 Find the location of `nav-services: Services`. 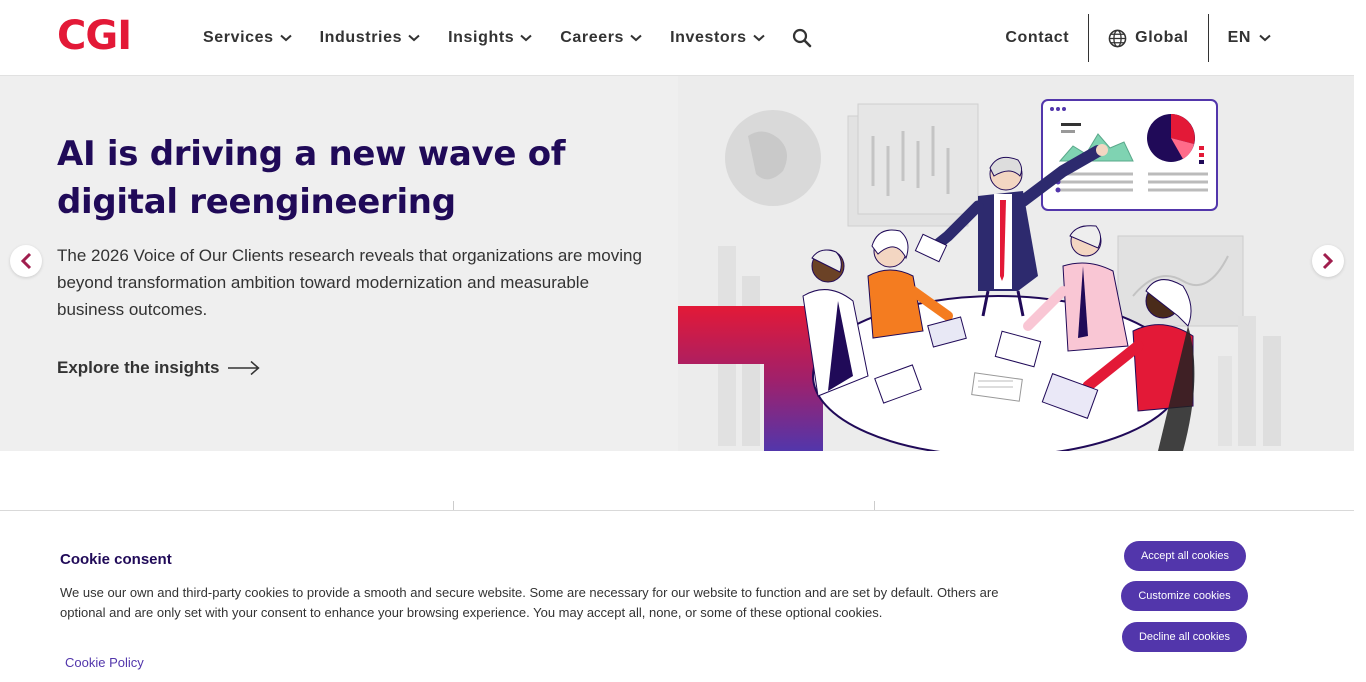

nav-services: Services is located at coordinates (247, 38).